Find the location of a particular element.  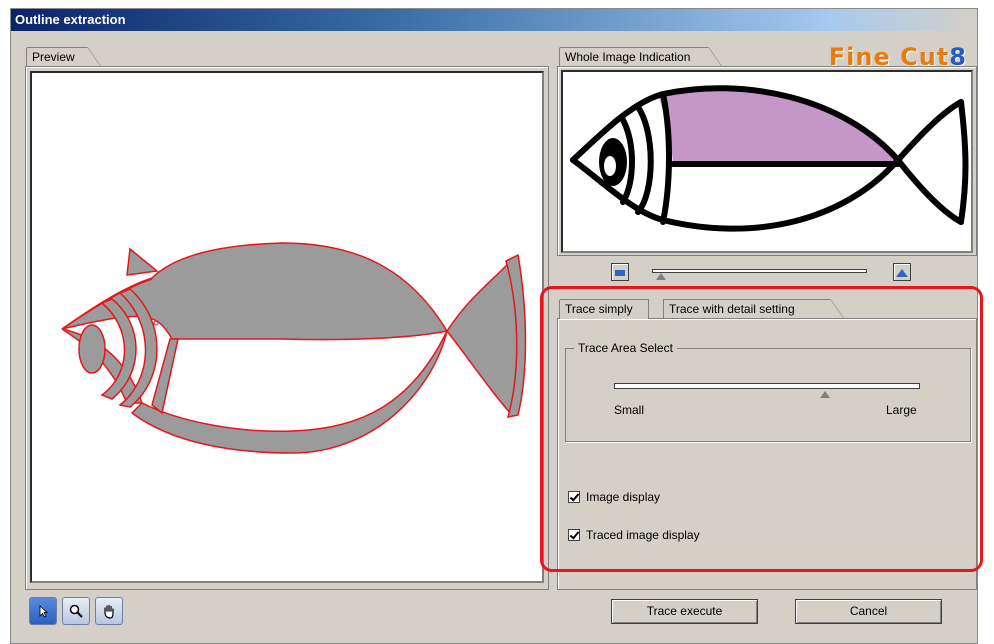

tab-preview: Preview is located at coordinates (63, 57).